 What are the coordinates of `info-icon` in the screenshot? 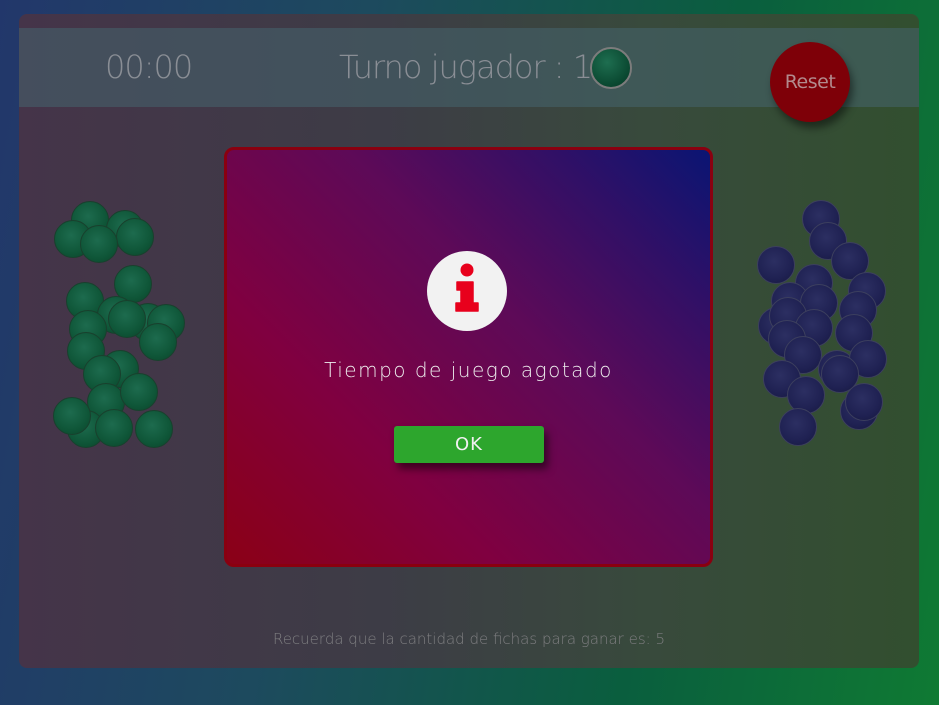 It's located at (467, 291).